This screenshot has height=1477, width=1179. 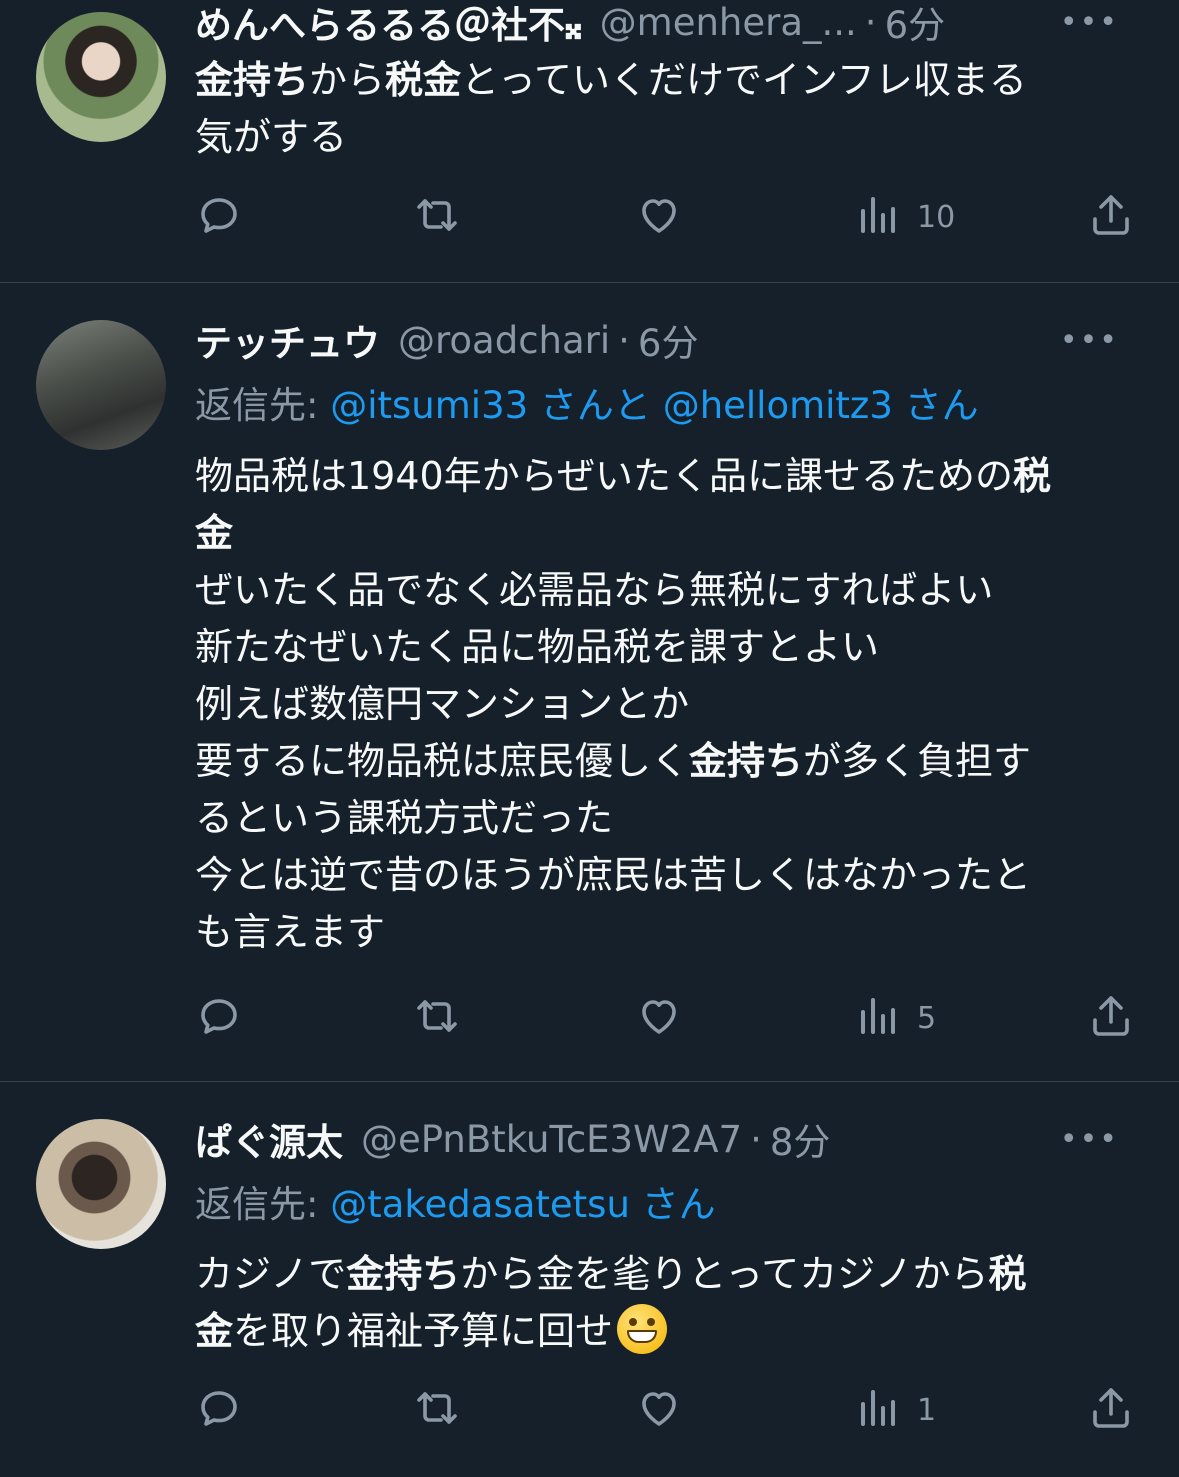 What do you see at coordinates (744, 80) in the screenshot?
I see `text-segment: とっていくだけでインフレ収まる` at bounding box center [744, 80].